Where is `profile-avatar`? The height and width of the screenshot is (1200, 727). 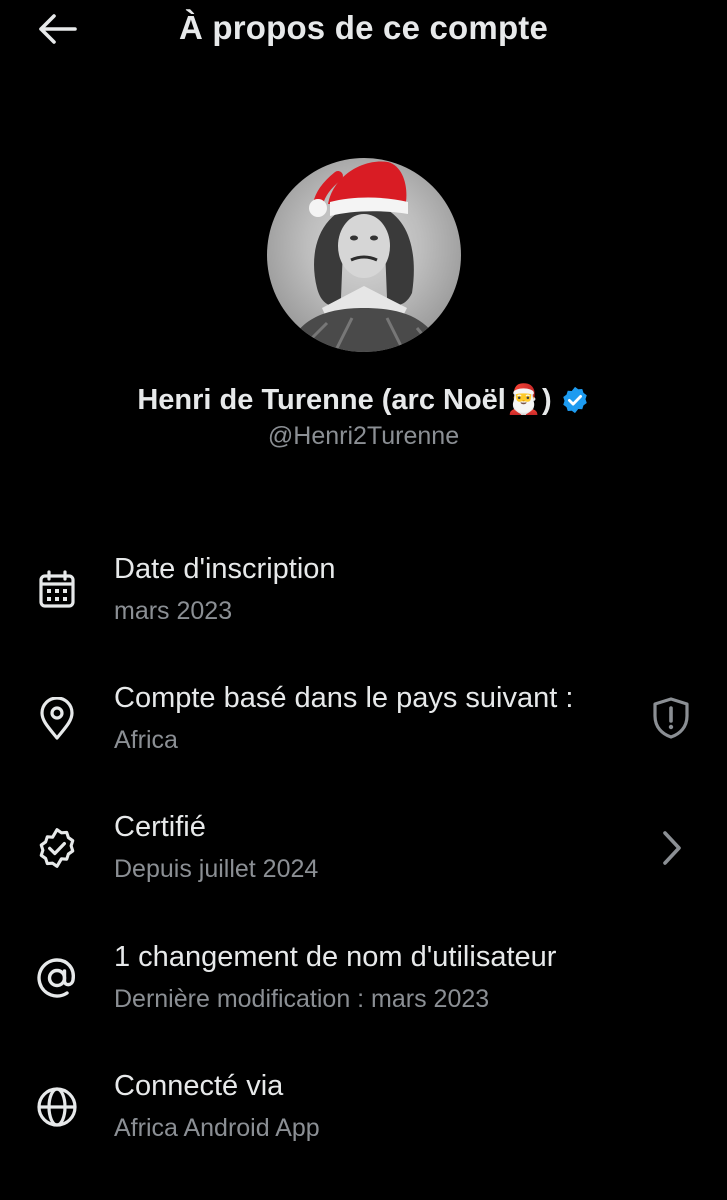 profile-avatar is located at coordinates (364, 256).